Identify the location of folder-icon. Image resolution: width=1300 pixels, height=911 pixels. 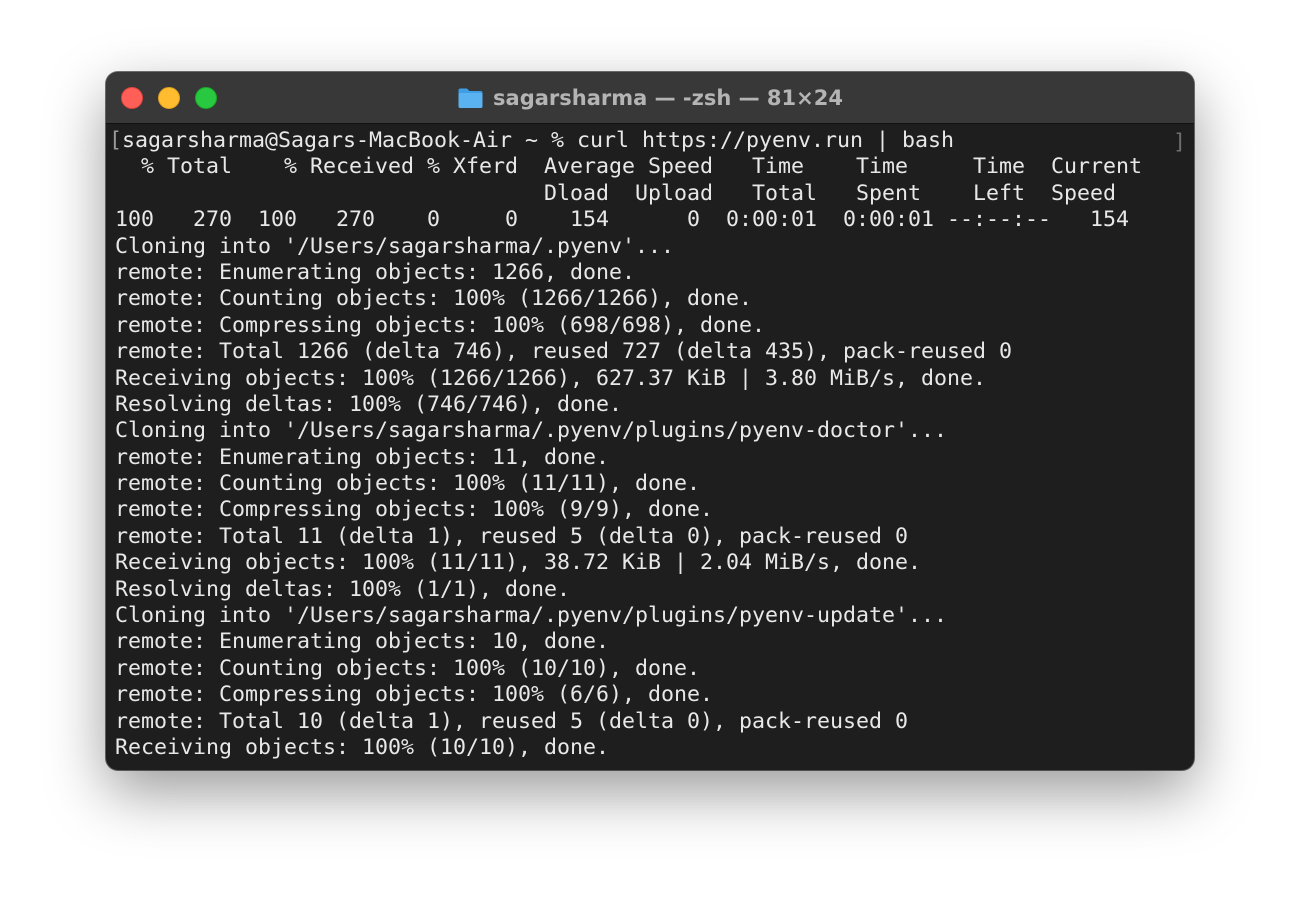
(470, 98).